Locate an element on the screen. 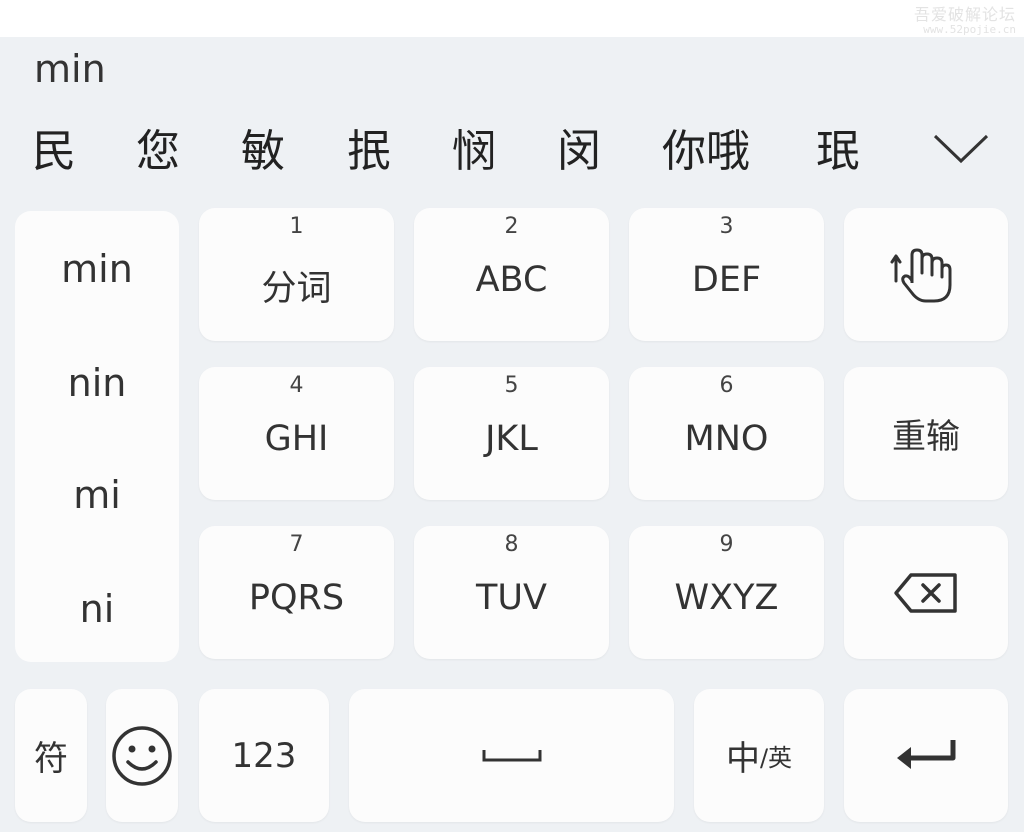 The height and width of the screenshot is (832, 1024). key-5: 5 JKL is located at coordinates (511, 433).